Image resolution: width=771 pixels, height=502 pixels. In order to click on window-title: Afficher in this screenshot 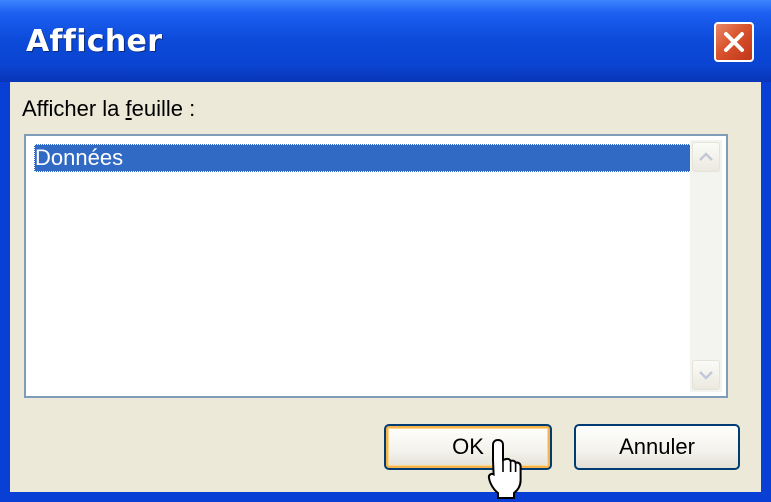, I will do `click(94, 41)`.